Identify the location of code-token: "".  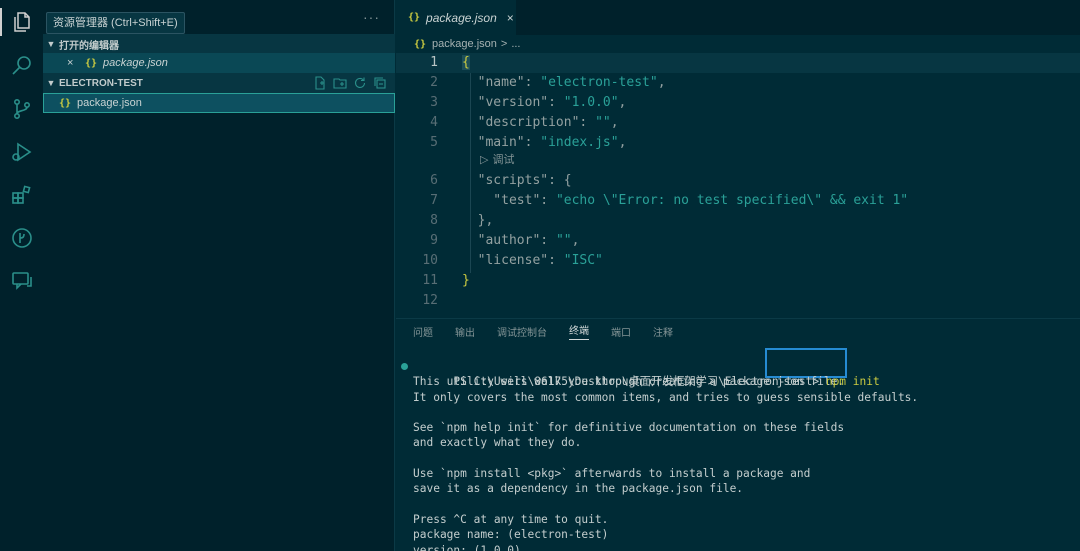
(603, 122).